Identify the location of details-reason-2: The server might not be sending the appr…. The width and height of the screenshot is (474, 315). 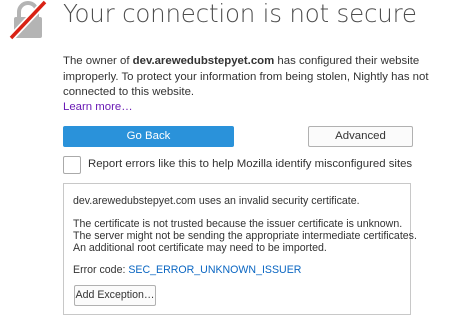
(245, 236).